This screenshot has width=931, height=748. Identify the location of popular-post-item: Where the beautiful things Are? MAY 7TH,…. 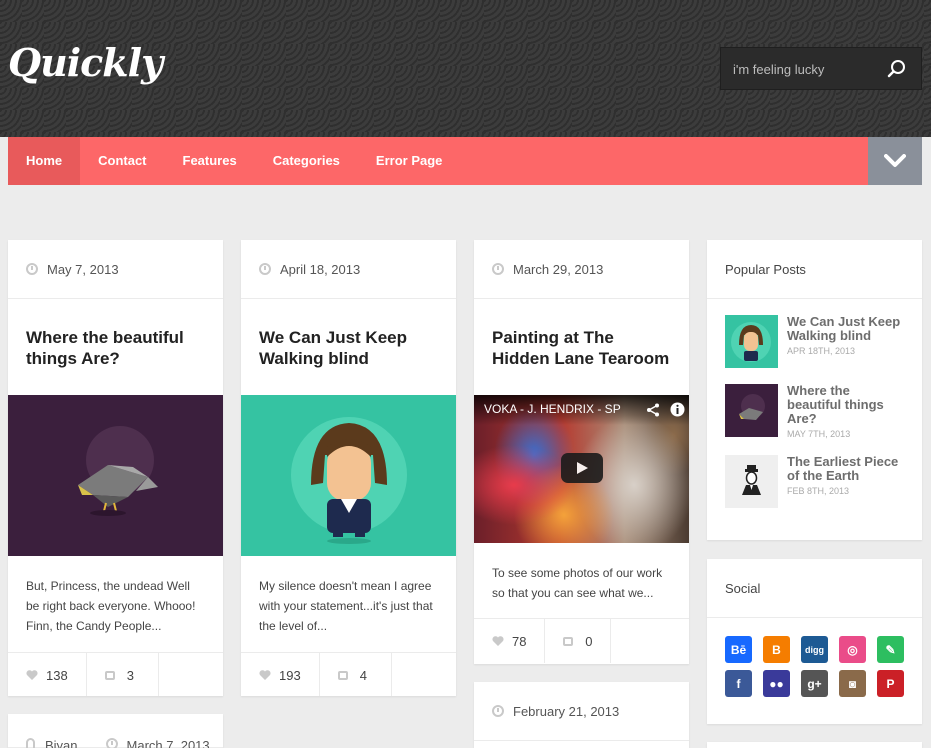
(814, 411).